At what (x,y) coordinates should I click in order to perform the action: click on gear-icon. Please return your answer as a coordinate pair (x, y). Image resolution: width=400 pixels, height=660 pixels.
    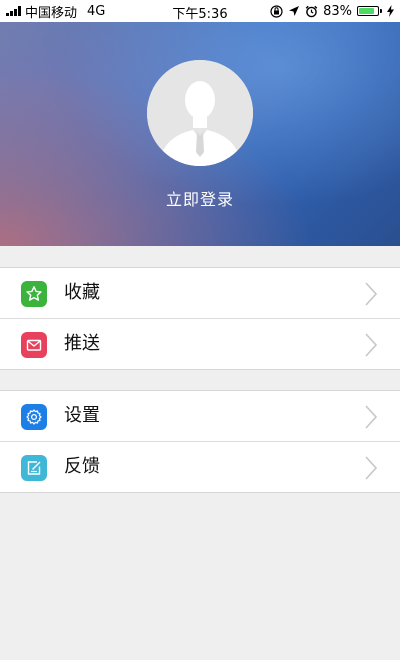
    Looking at the image, I should click on (34, 417).